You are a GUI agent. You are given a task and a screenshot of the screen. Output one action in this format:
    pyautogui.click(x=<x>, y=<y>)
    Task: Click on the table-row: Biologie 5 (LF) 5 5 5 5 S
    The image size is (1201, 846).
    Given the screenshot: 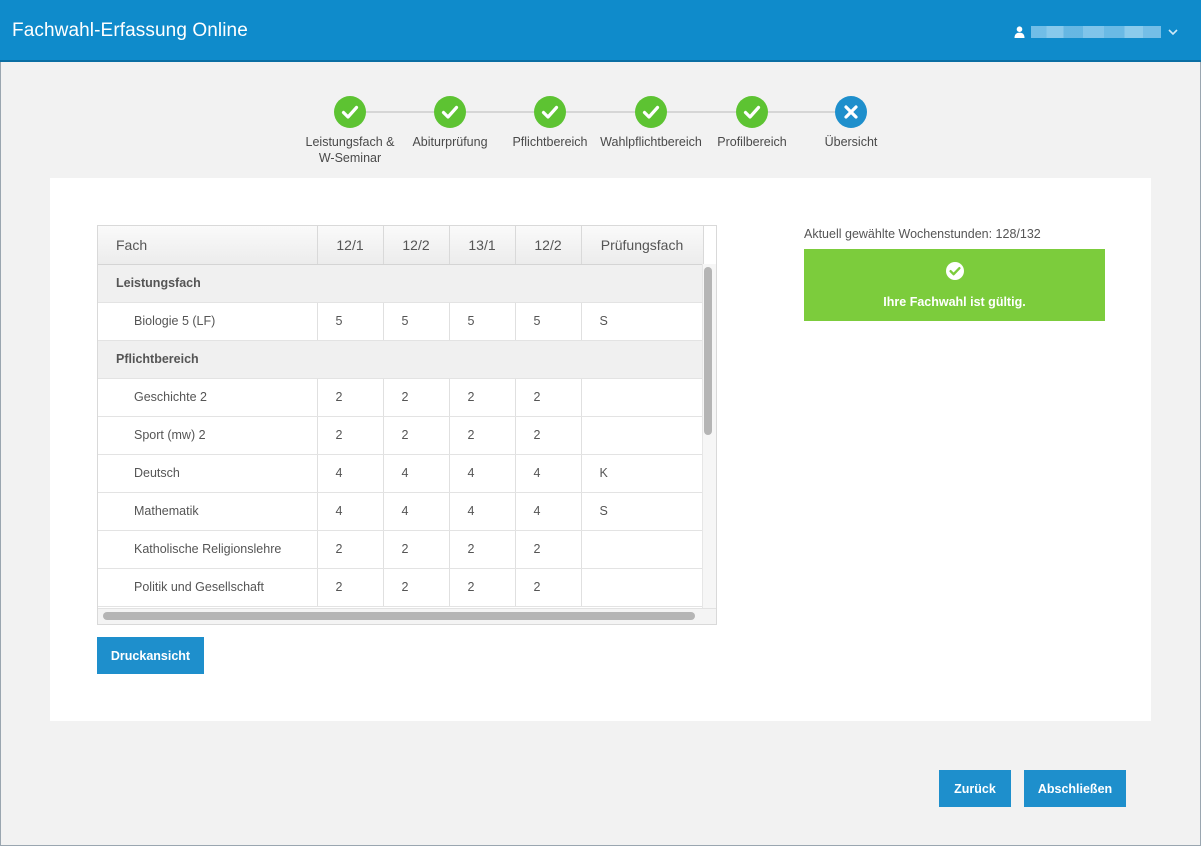 What is the action you would take?
    pyautogui.click(x=401, y=321)
    